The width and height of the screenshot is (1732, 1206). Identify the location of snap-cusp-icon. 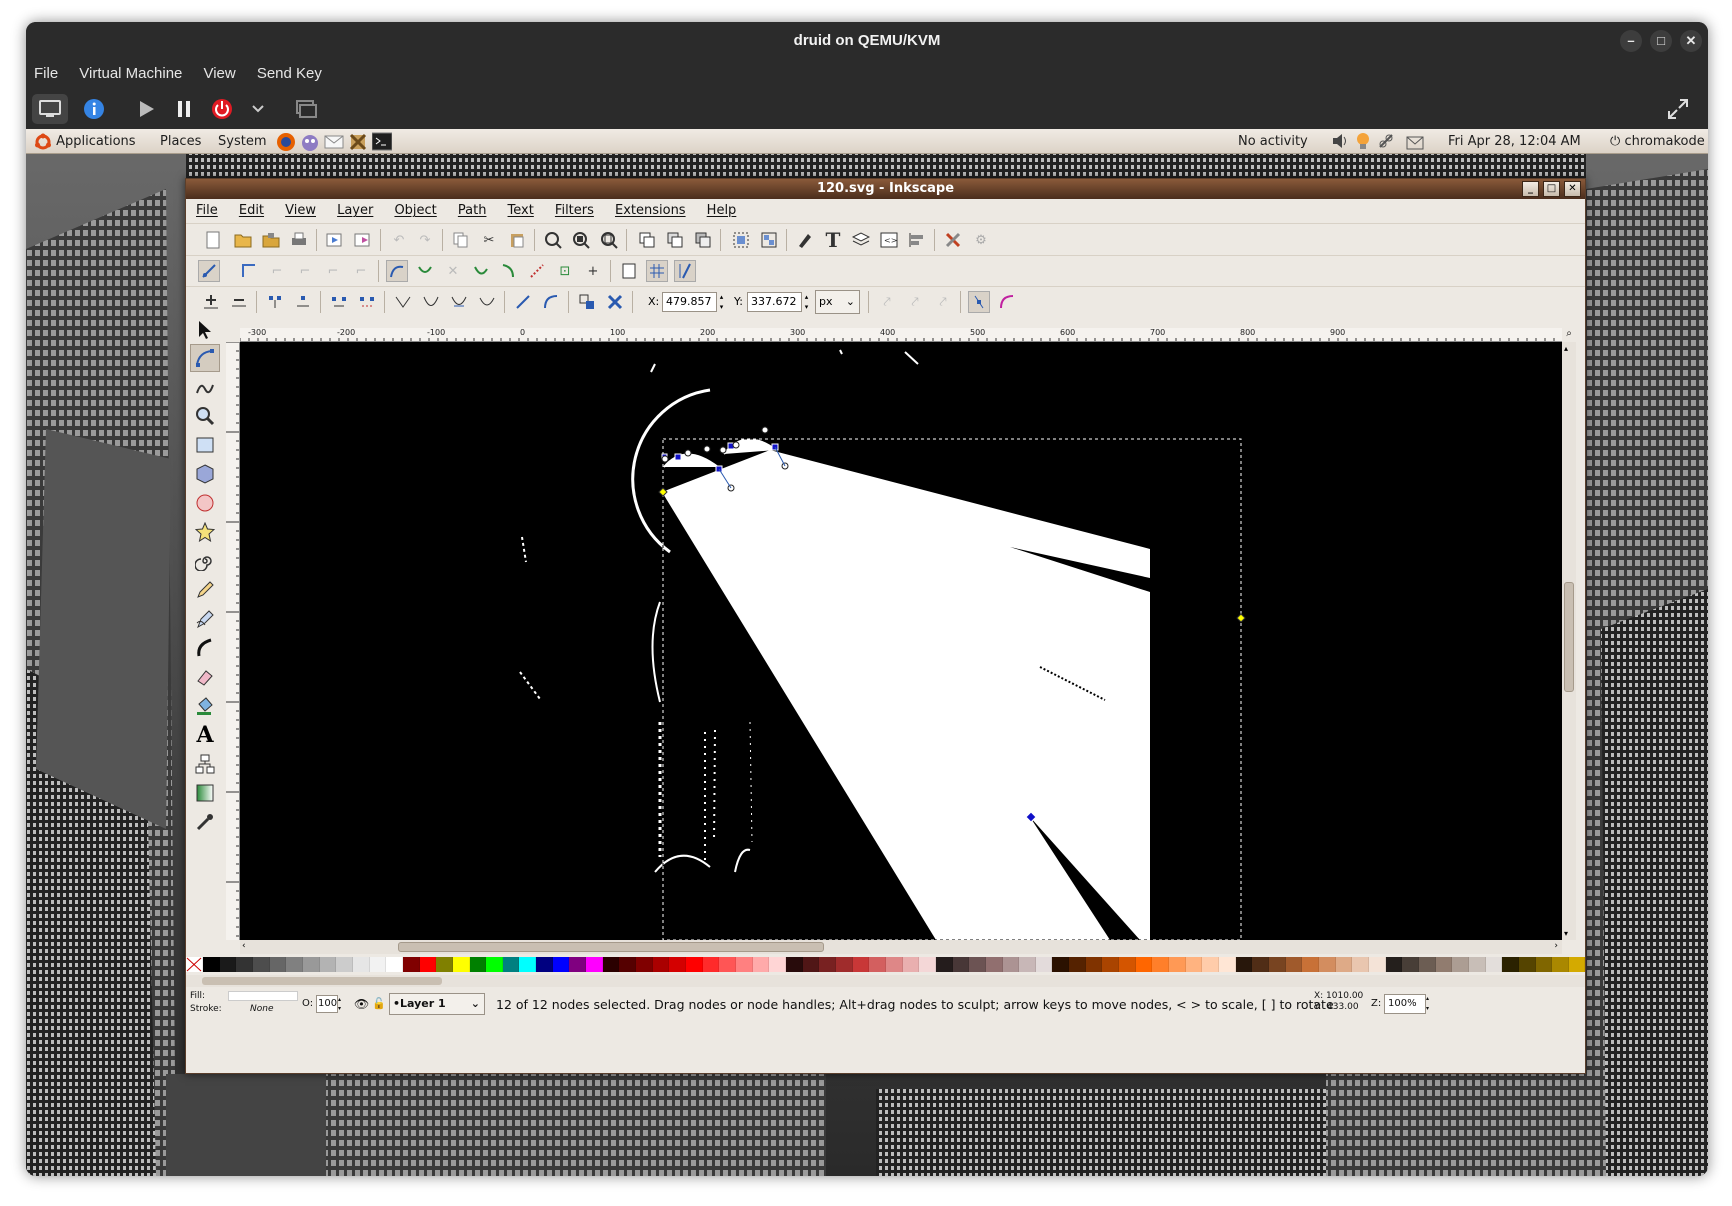
(481, 271).